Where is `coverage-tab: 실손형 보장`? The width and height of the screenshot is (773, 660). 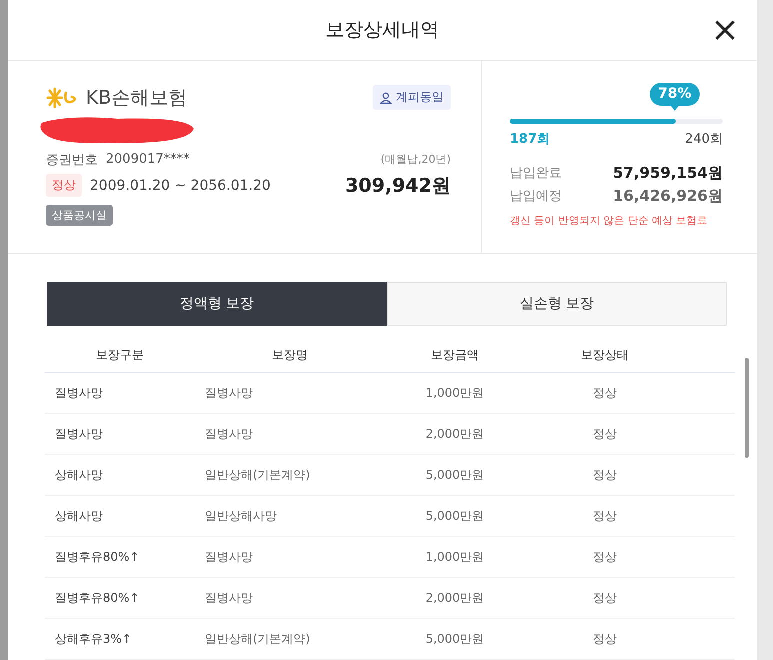
coverage-tab: 실손형 보장 is located at coordinates (557, 304).